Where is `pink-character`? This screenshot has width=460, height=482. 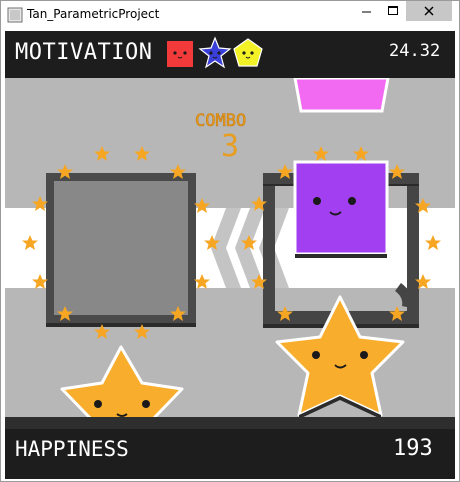 pink-character is located at coordinates (341, 94).